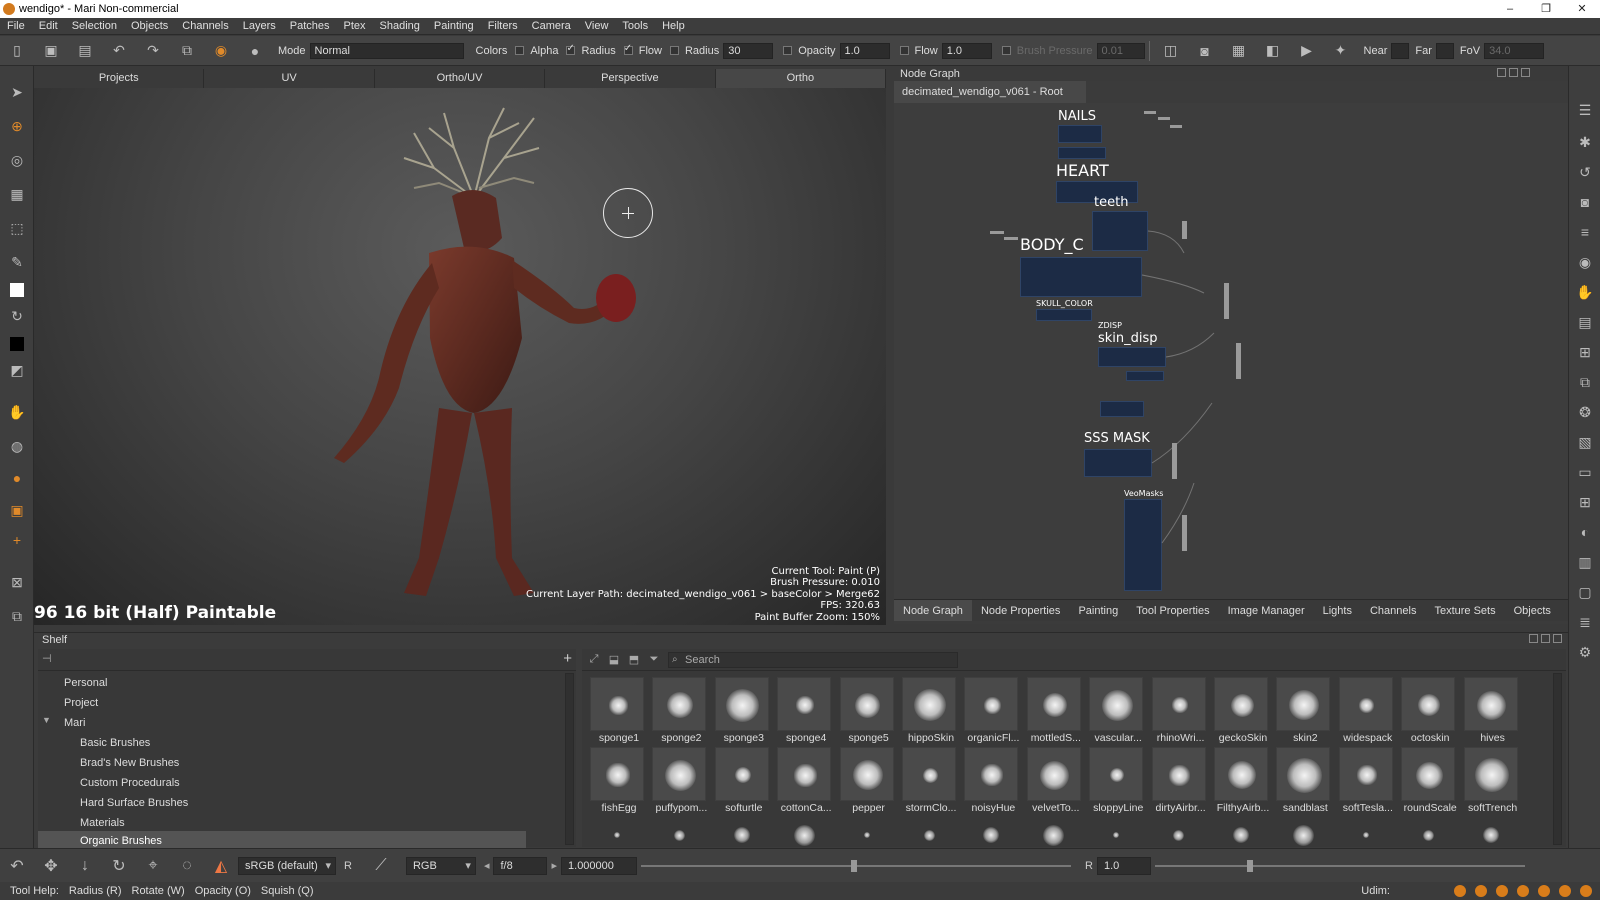 Image resolution: width=1600 pixels, height=900 pixels. I want to click on gain-slider, so click(856, 865).